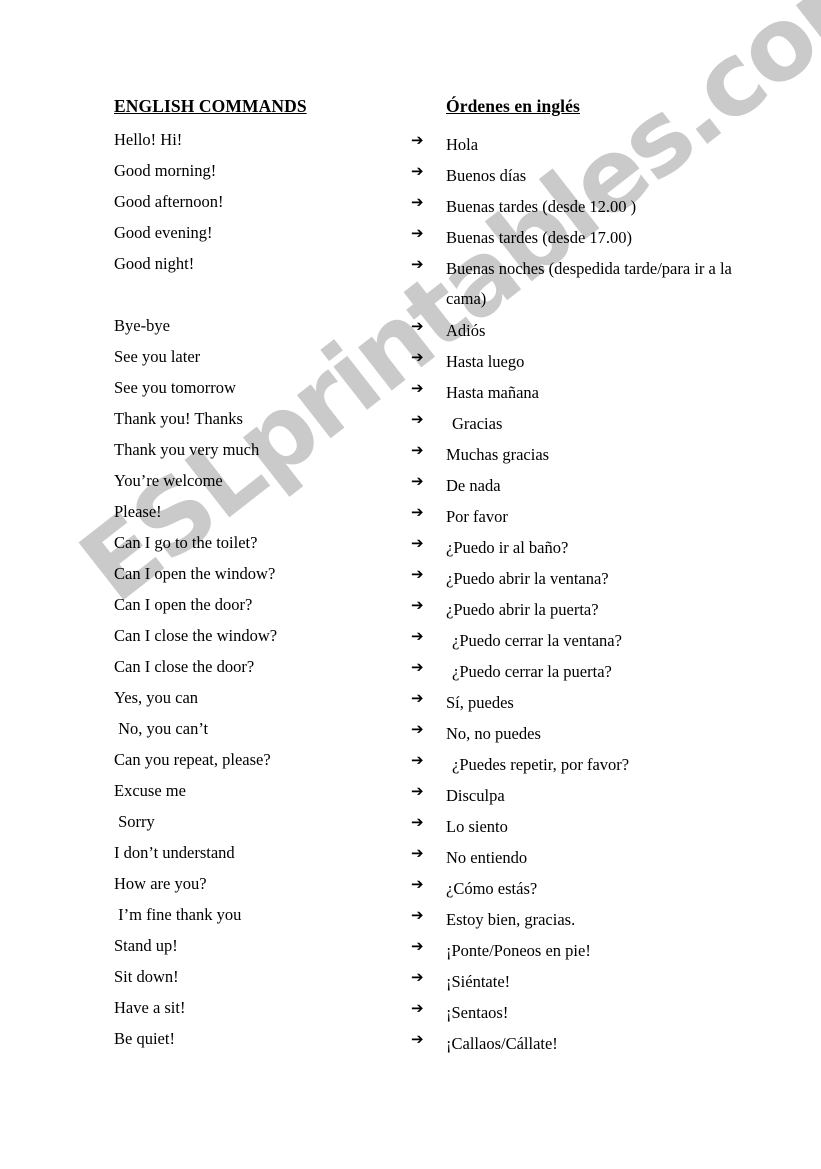 Image resolution: width=821 pixels, height=1169 pixels. I want to click on phrase-row: Good morning! ➔ Buenos días, so click(410, 176).